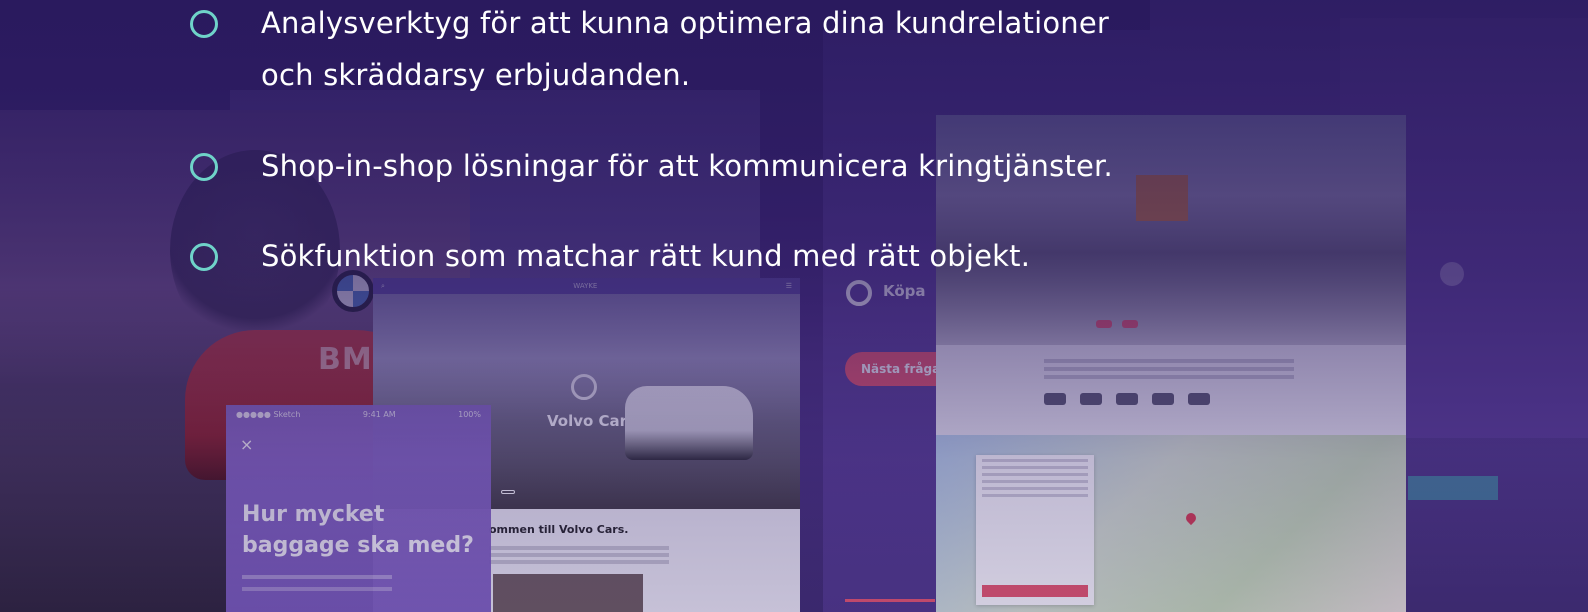  Describe the element at coordinates (268, 414) in the screenshot. I see `carrier-text: ●●●●● Sketch` at that location.